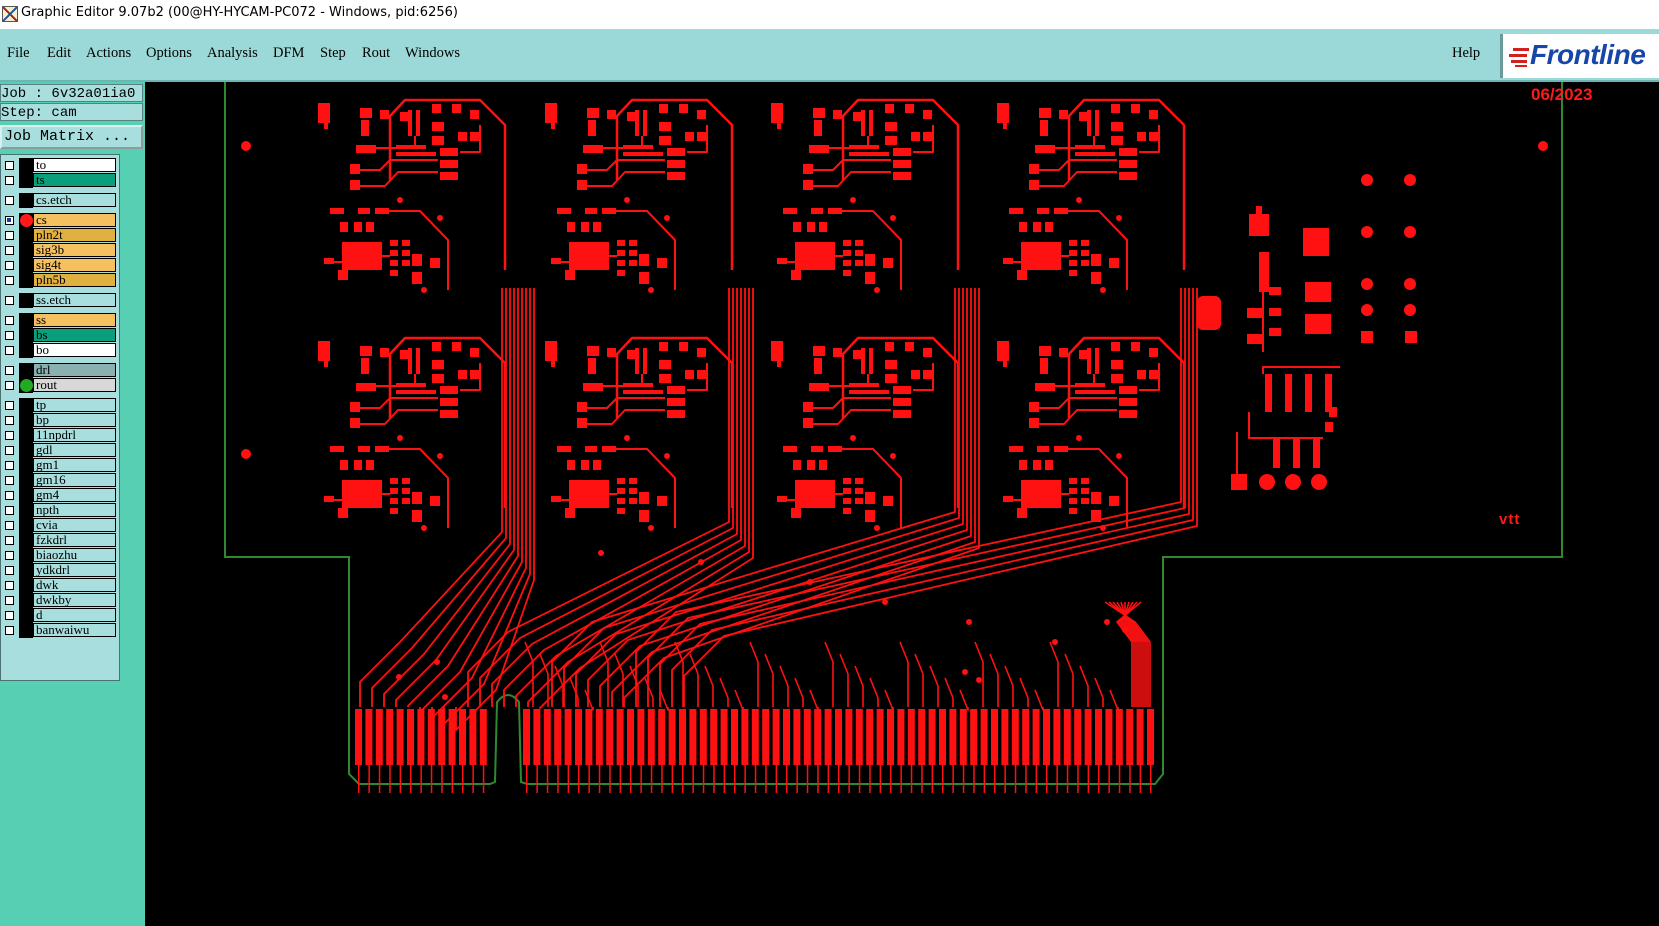 This screenshot has height=926, width=1659. What do you see at coordinates (74, 200) in the screenshot?
I see `layer-name: cs.etch` at bounding box center [74, 200].